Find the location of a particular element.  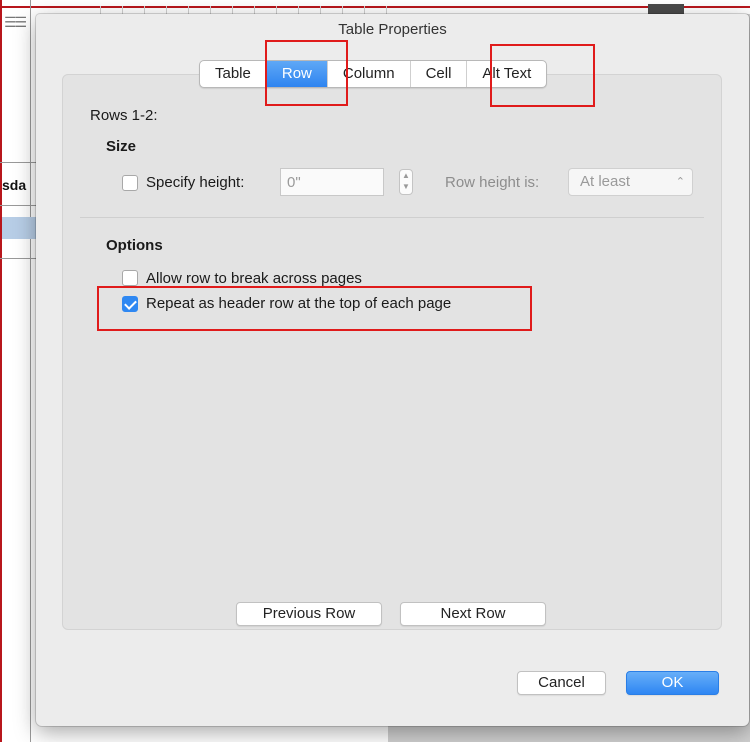

document-selected-cell is located at coordinates (19, 228).